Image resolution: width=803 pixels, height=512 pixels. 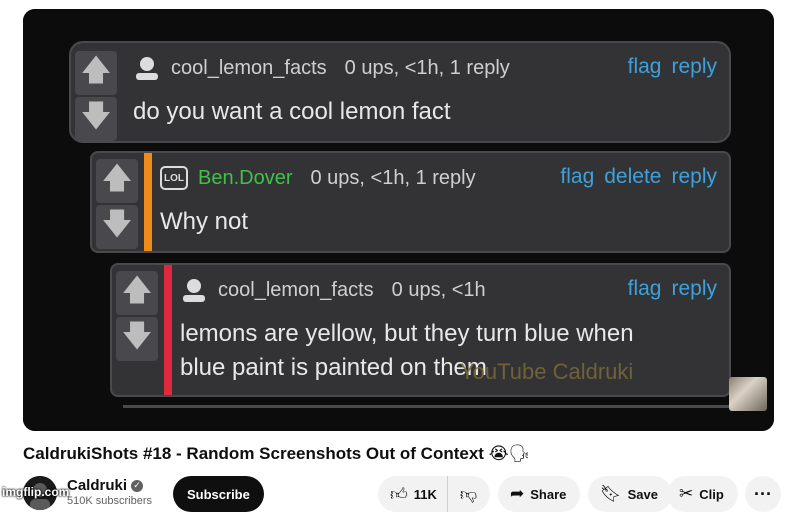 I want to click on cat-face-icon, so click(x=748, y=394).